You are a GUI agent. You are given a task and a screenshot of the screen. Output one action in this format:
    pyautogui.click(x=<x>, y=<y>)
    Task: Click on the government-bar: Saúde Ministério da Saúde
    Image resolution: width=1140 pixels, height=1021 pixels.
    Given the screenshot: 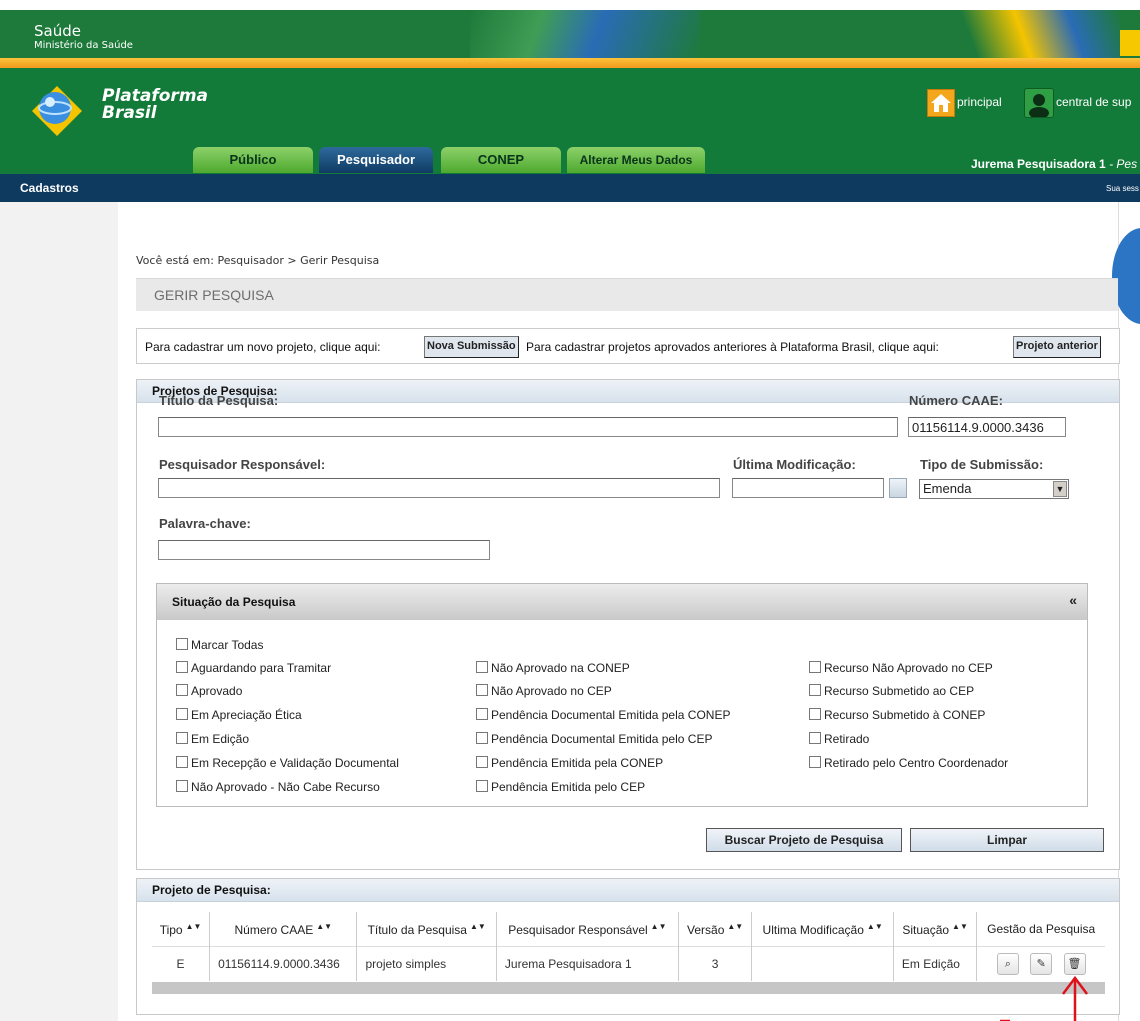 What is the action you would take?
    pyautogui.click(x=570, y=34)
    